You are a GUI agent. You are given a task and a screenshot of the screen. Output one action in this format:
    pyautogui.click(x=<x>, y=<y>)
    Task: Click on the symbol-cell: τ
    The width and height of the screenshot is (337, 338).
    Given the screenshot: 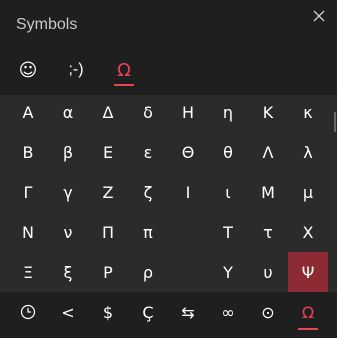 What is the action you would take?
    pyautogui.click(x=268, y=232)
    